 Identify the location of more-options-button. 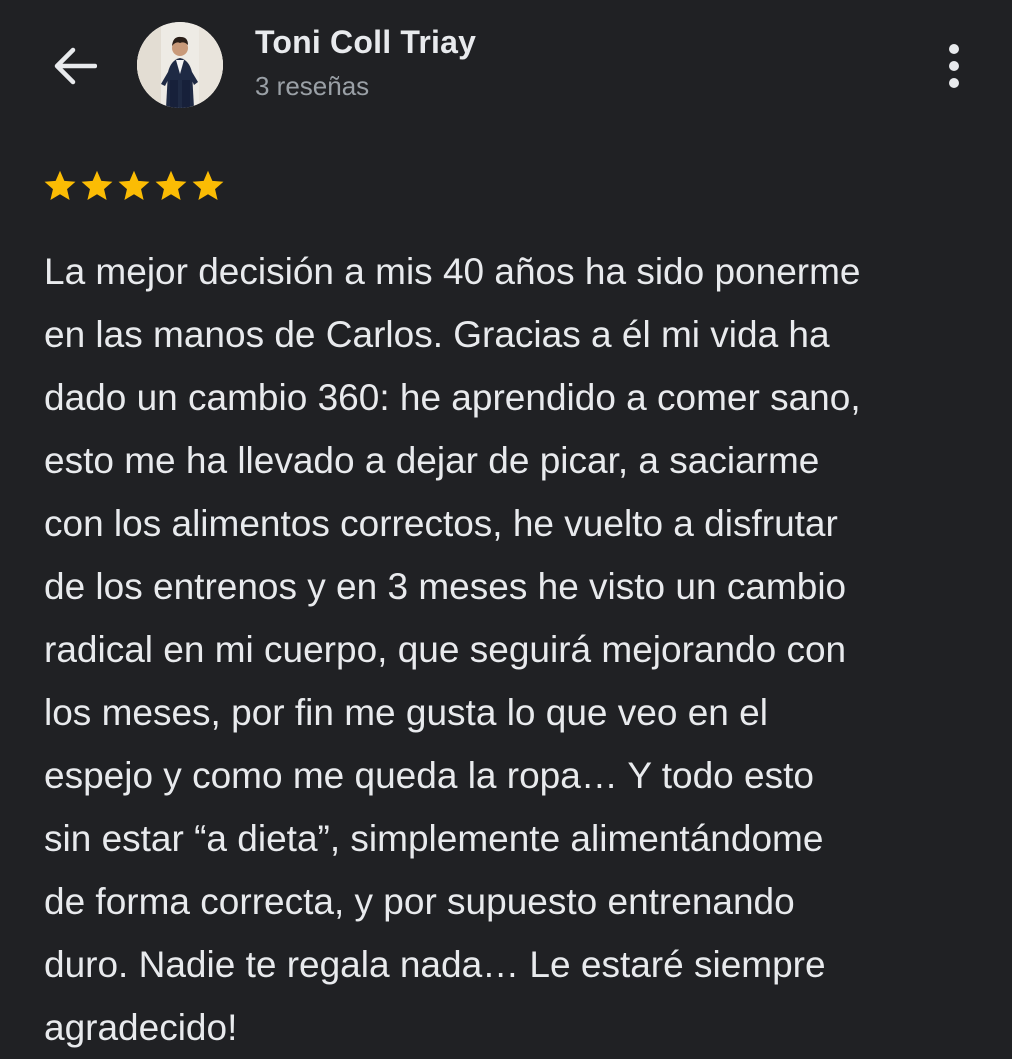
(954, 66).